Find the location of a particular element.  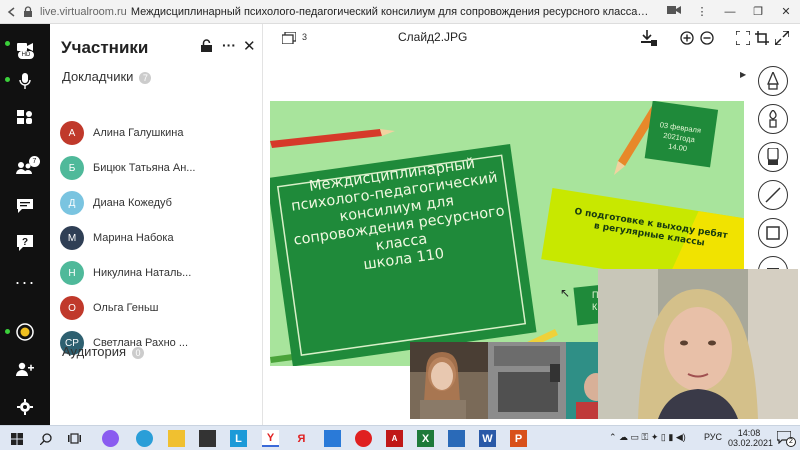

opera-icon is located at coordinates (363, 438).